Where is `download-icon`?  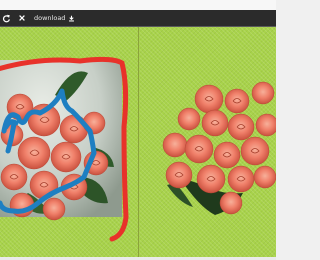 download-icon is located at coordinates (71, 18).